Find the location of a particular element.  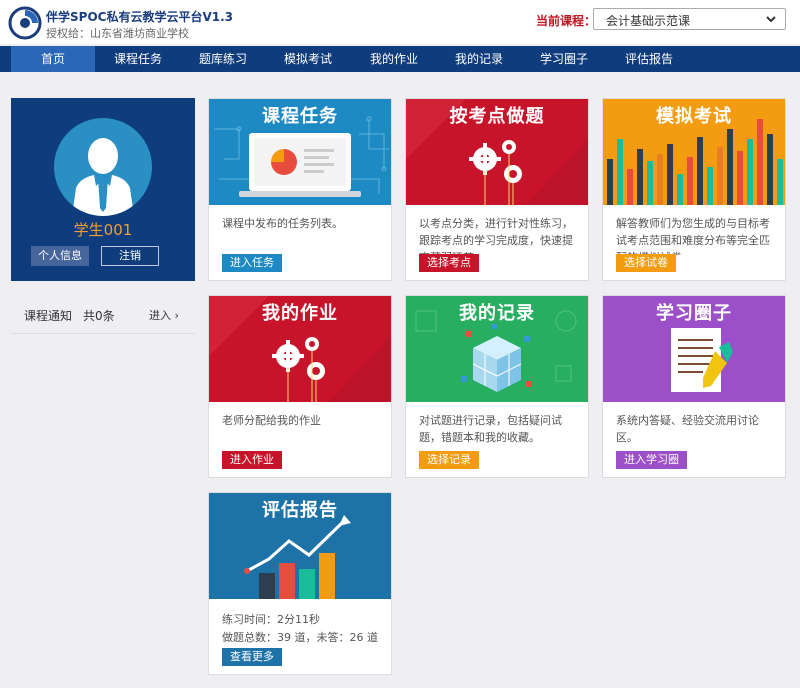

card-description: 以考点分类，进行针对性练习，跟踪考点的学习完成度，快速提高薄弱环节 is located at coordinates (496, 236).